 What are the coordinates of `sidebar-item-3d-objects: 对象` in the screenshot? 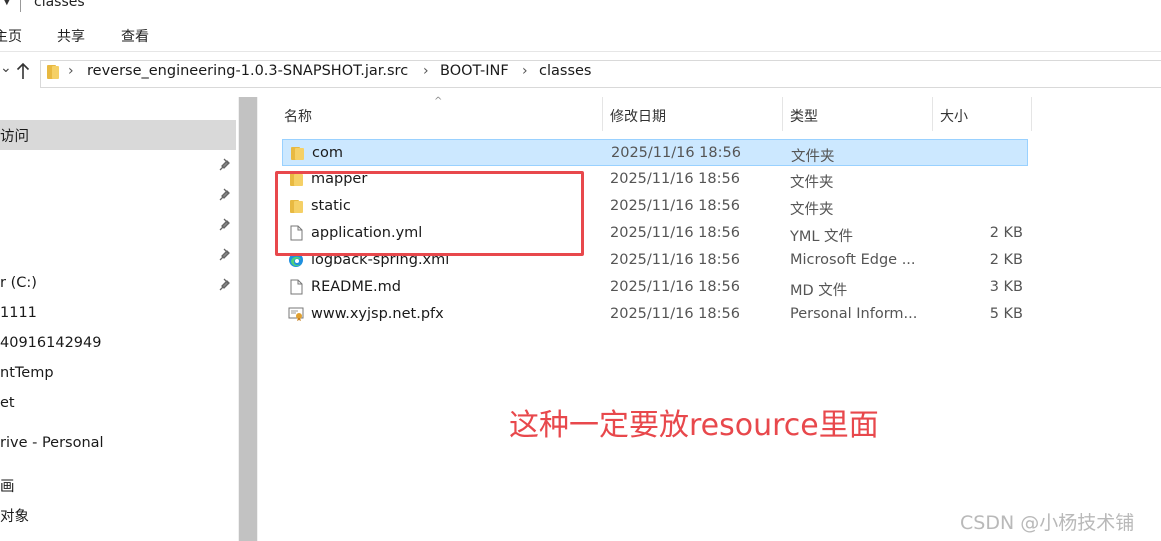 It's located at (14, 515).